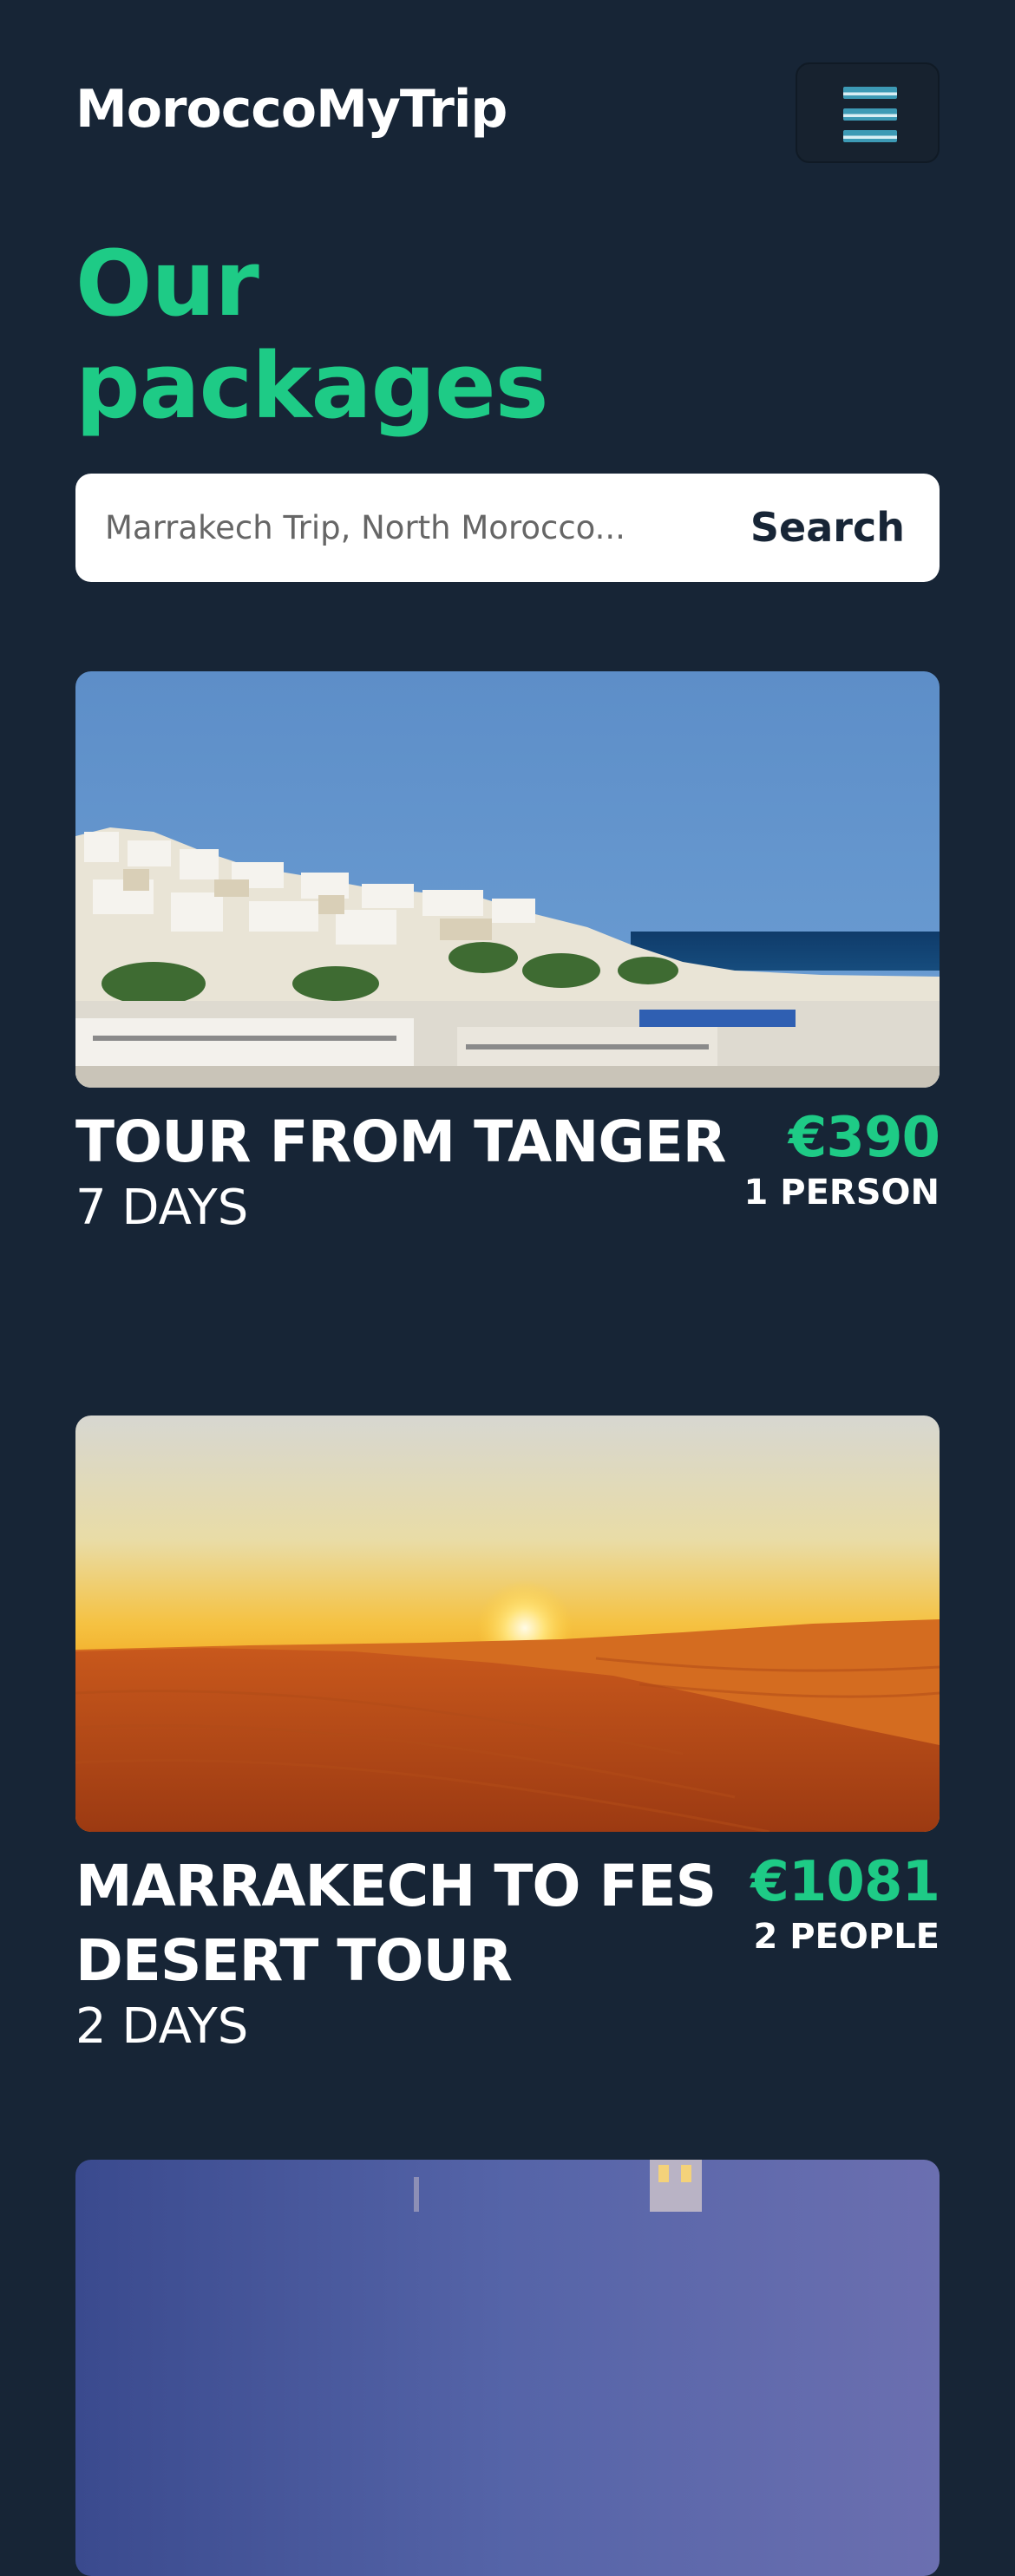  What do you see at coordinates (864, 1138) in the screenshot?
I see `package-price: €390` at bounding box center [864, 1138].